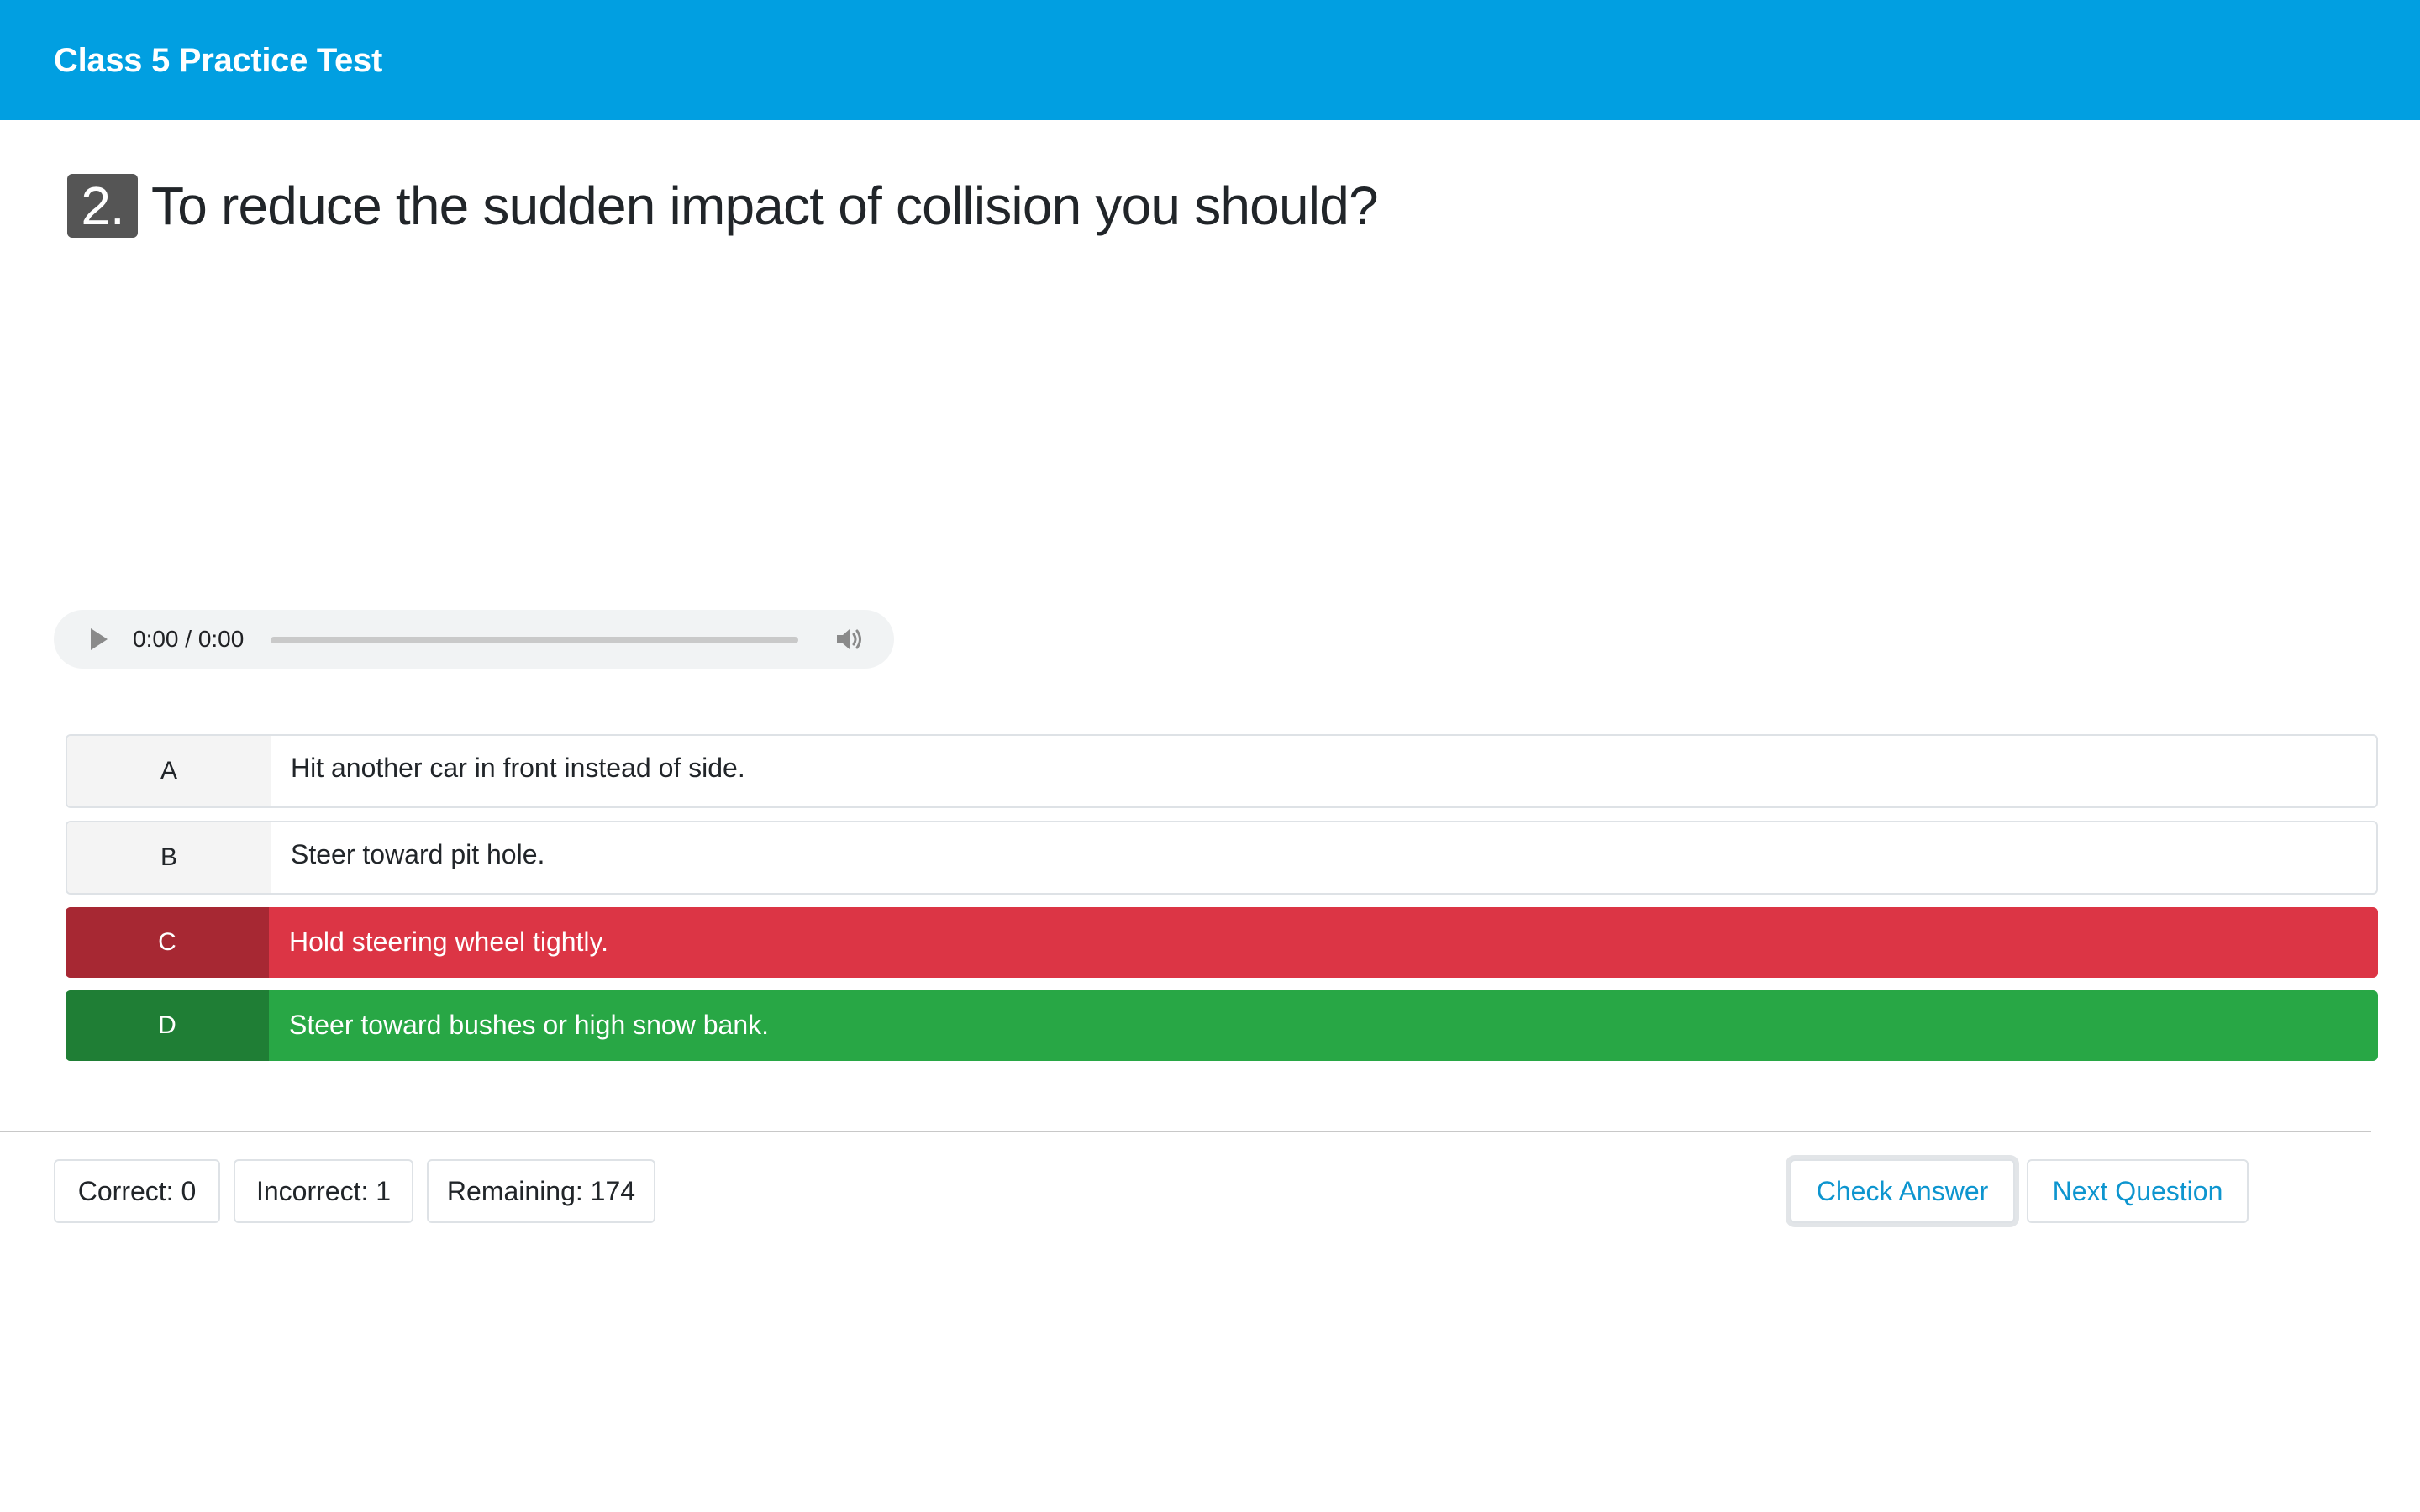  I want to click on option-text: Steer toward bushes or high snow bank., so click(529, 1024).